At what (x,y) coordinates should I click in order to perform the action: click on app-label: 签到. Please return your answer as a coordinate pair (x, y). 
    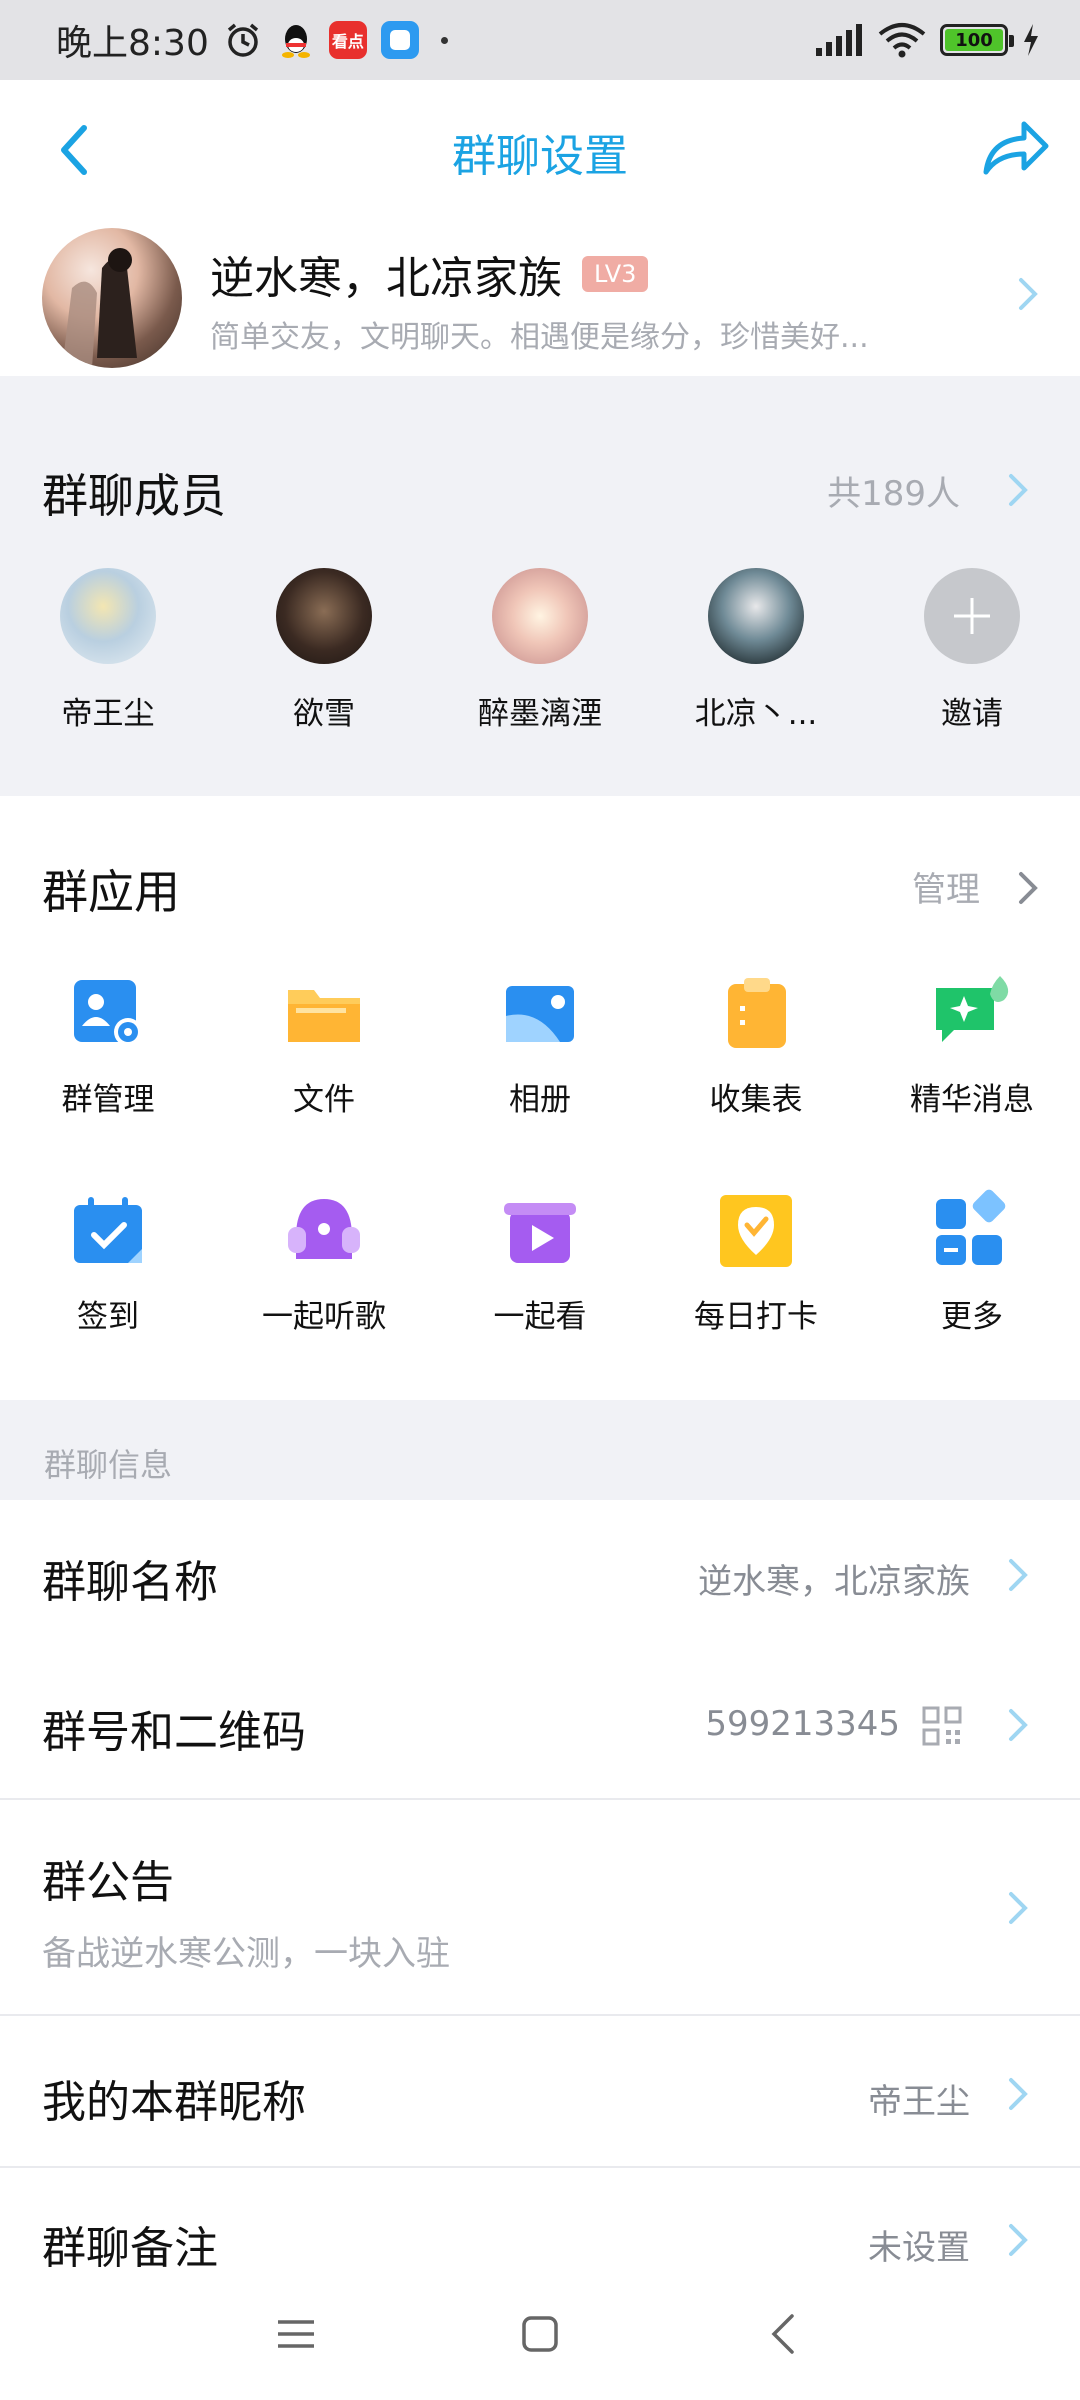
    Looking at the image, I should click on (108, 1317).